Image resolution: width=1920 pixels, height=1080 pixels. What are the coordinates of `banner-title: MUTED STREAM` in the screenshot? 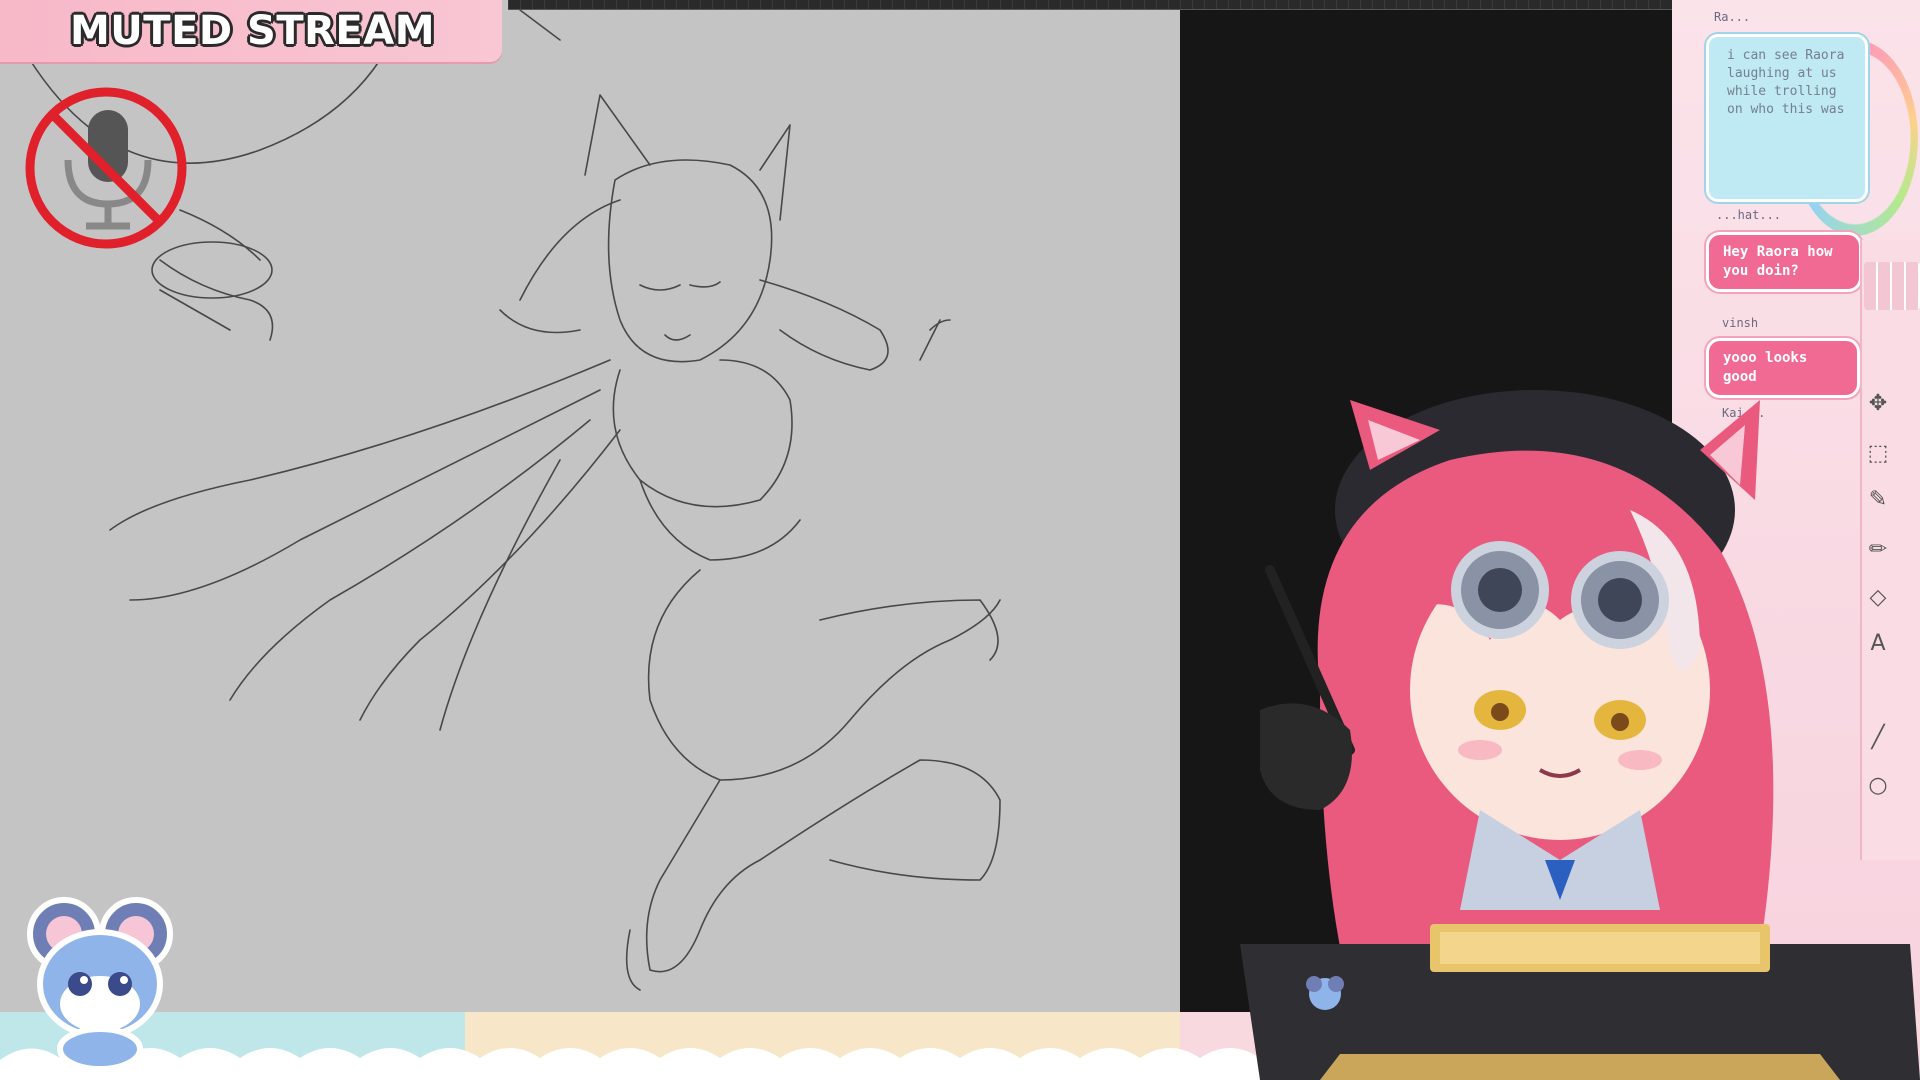 It's located at (253, 31).